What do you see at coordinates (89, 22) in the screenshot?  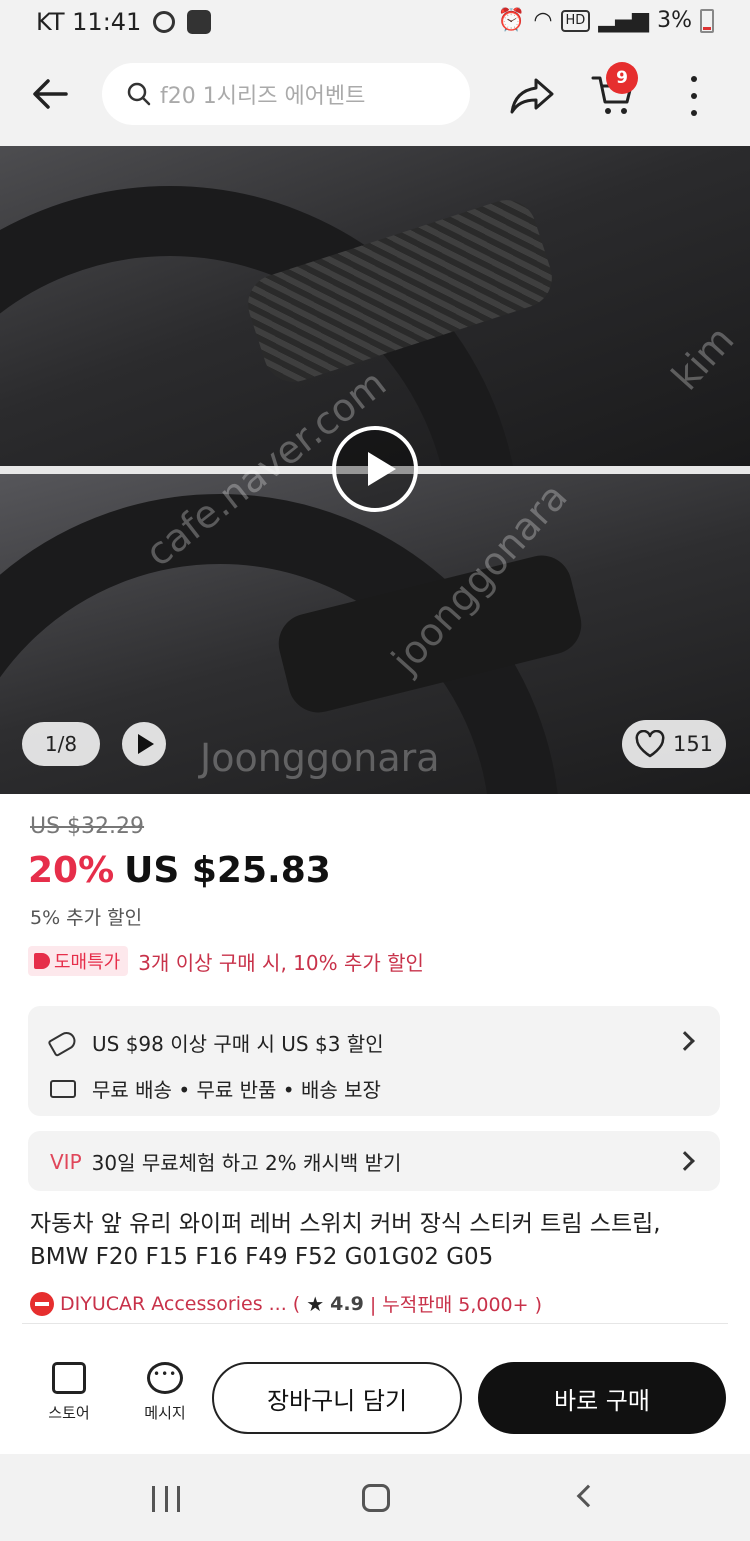 I see `carrier-time: KT 11:41` at bounding box center [89, 22].